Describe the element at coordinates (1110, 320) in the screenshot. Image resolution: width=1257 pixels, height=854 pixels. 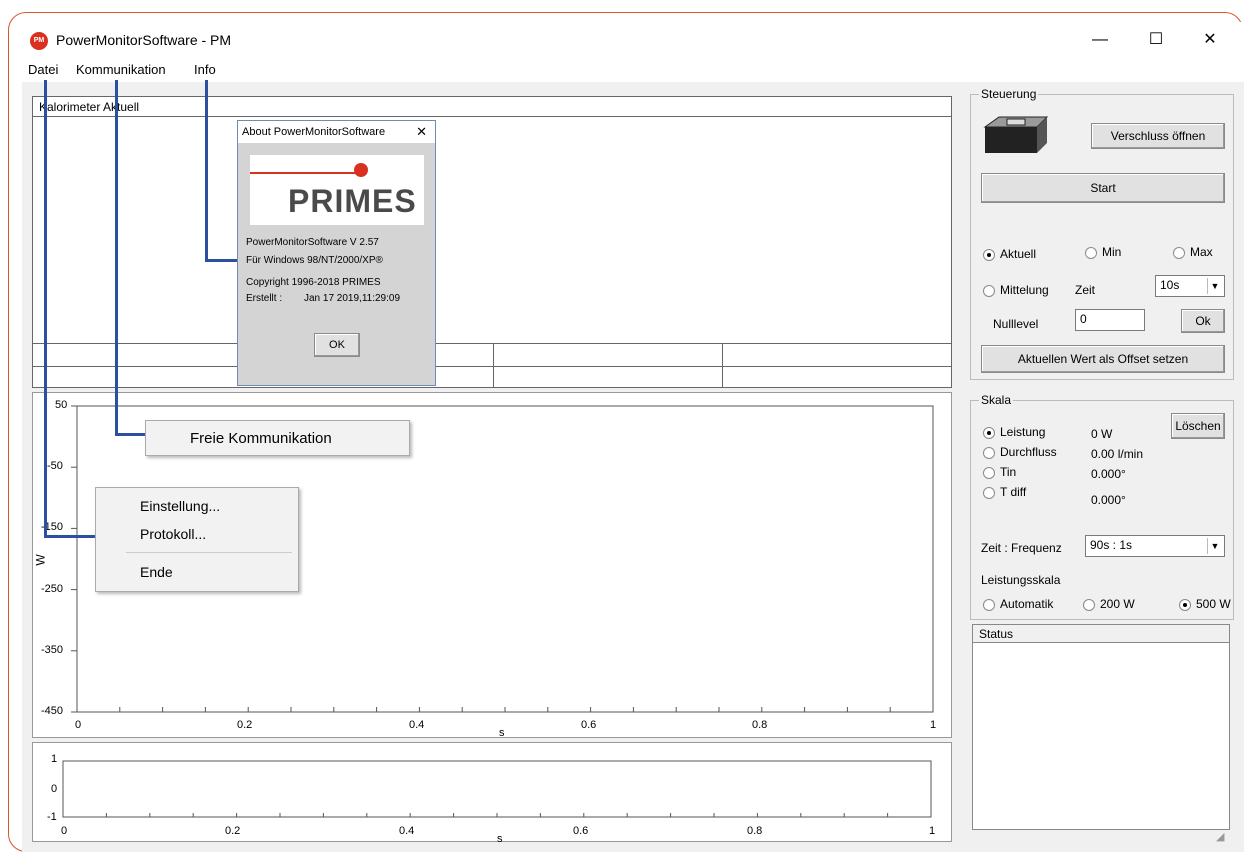
I see `nulllevel-input: 0` at that location.